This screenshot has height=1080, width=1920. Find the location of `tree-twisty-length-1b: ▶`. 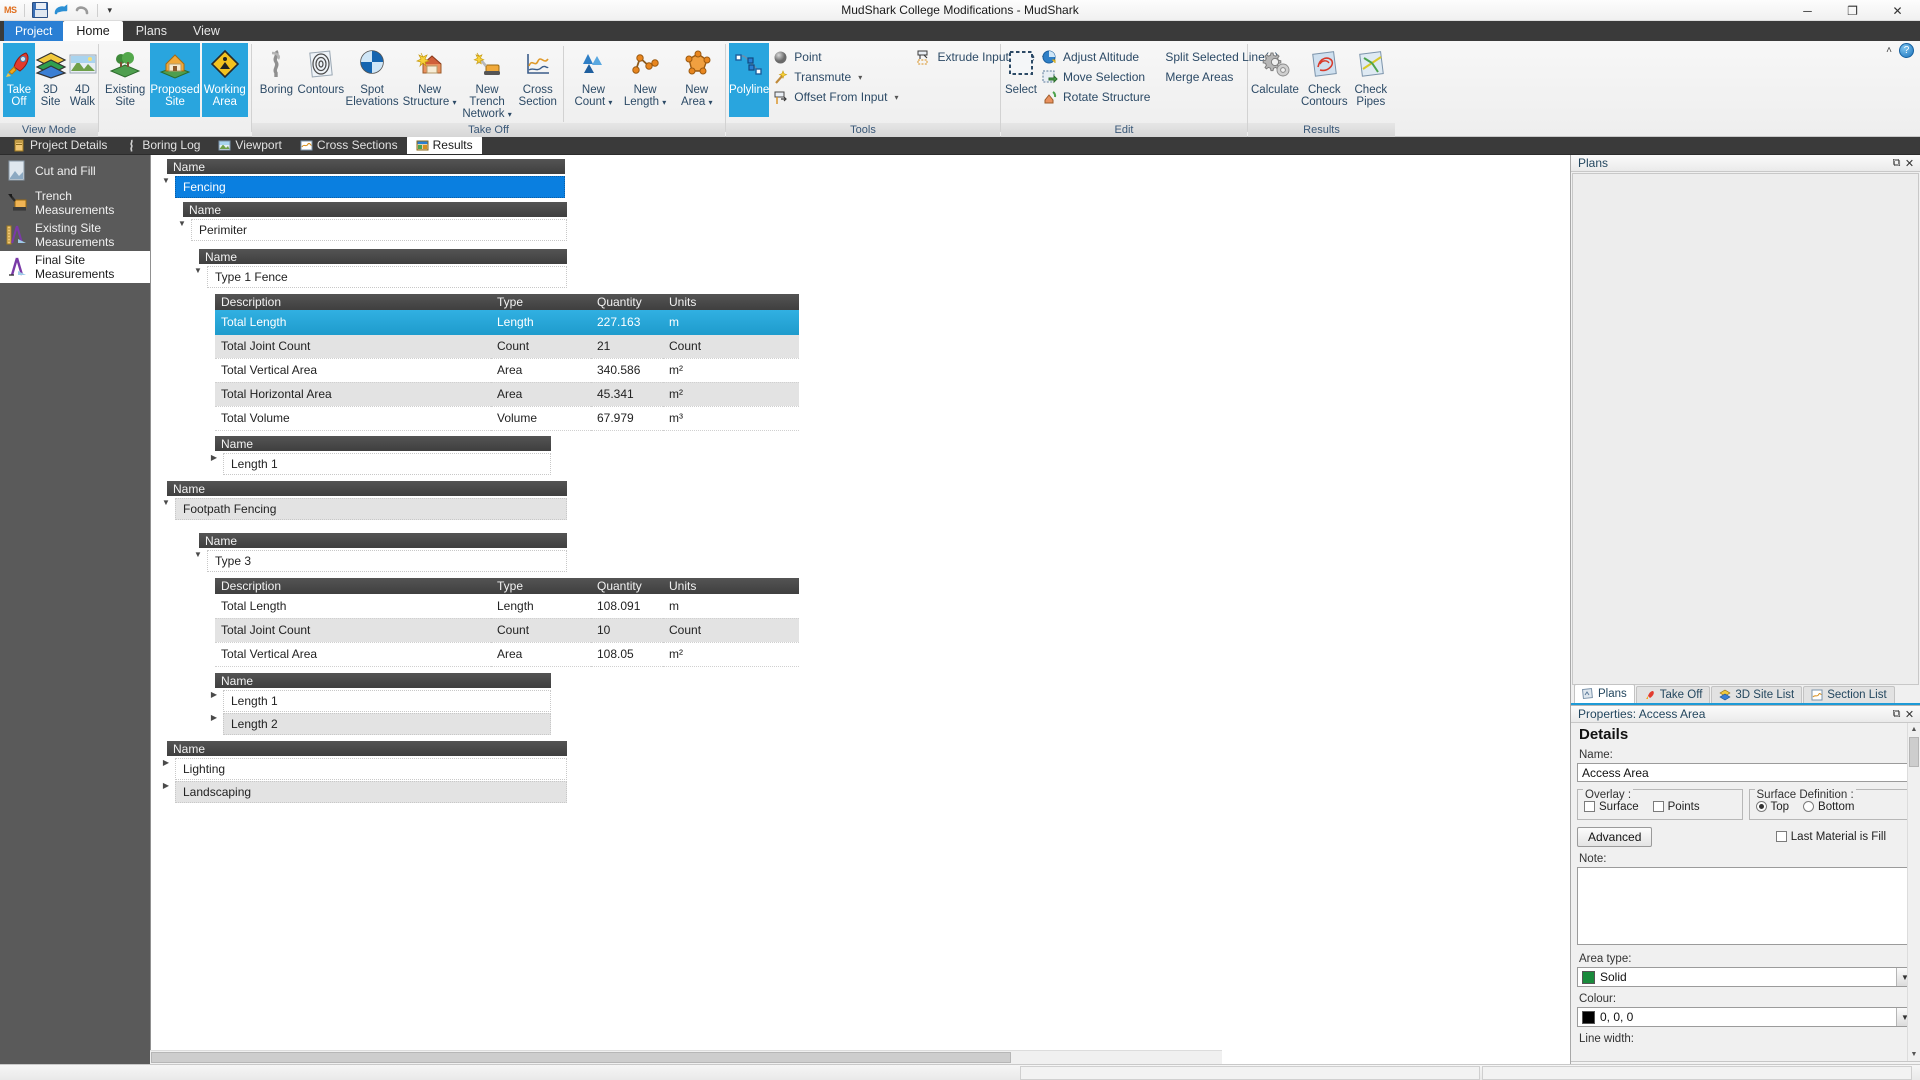

tree-twisty-length-1b: ▶ is located at coordinates (214, 701).